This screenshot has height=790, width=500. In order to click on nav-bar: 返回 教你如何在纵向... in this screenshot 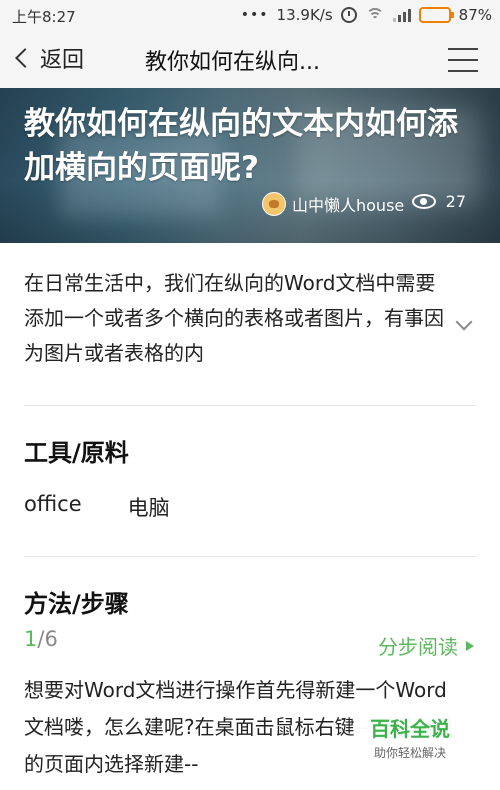, I will do `click(250, 60)`.